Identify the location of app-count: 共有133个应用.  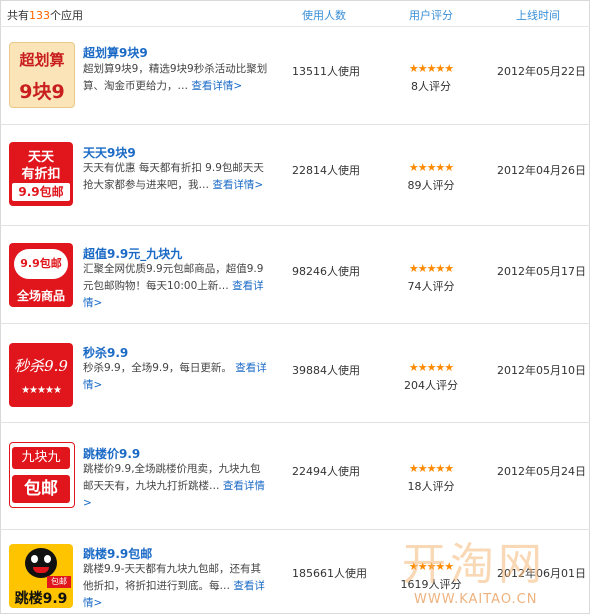
(45, 15).